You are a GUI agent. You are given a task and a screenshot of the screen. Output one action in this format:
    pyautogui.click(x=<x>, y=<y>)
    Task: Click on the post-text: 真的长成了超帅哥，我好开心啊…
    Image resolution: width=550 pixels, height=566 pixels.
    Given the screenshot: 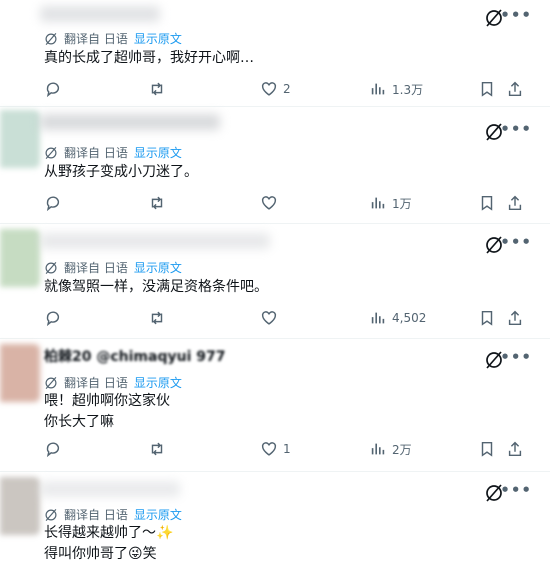 What is the action you would take?
    pyautogui.click(x=149, y=58)
    